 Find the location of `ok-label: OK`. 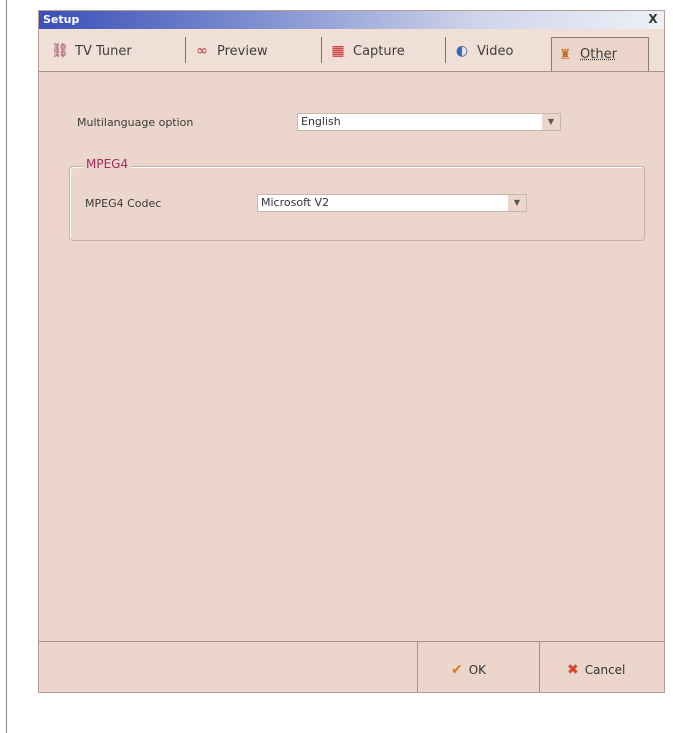

ok-label: OK is located at coordinates (477, 670).